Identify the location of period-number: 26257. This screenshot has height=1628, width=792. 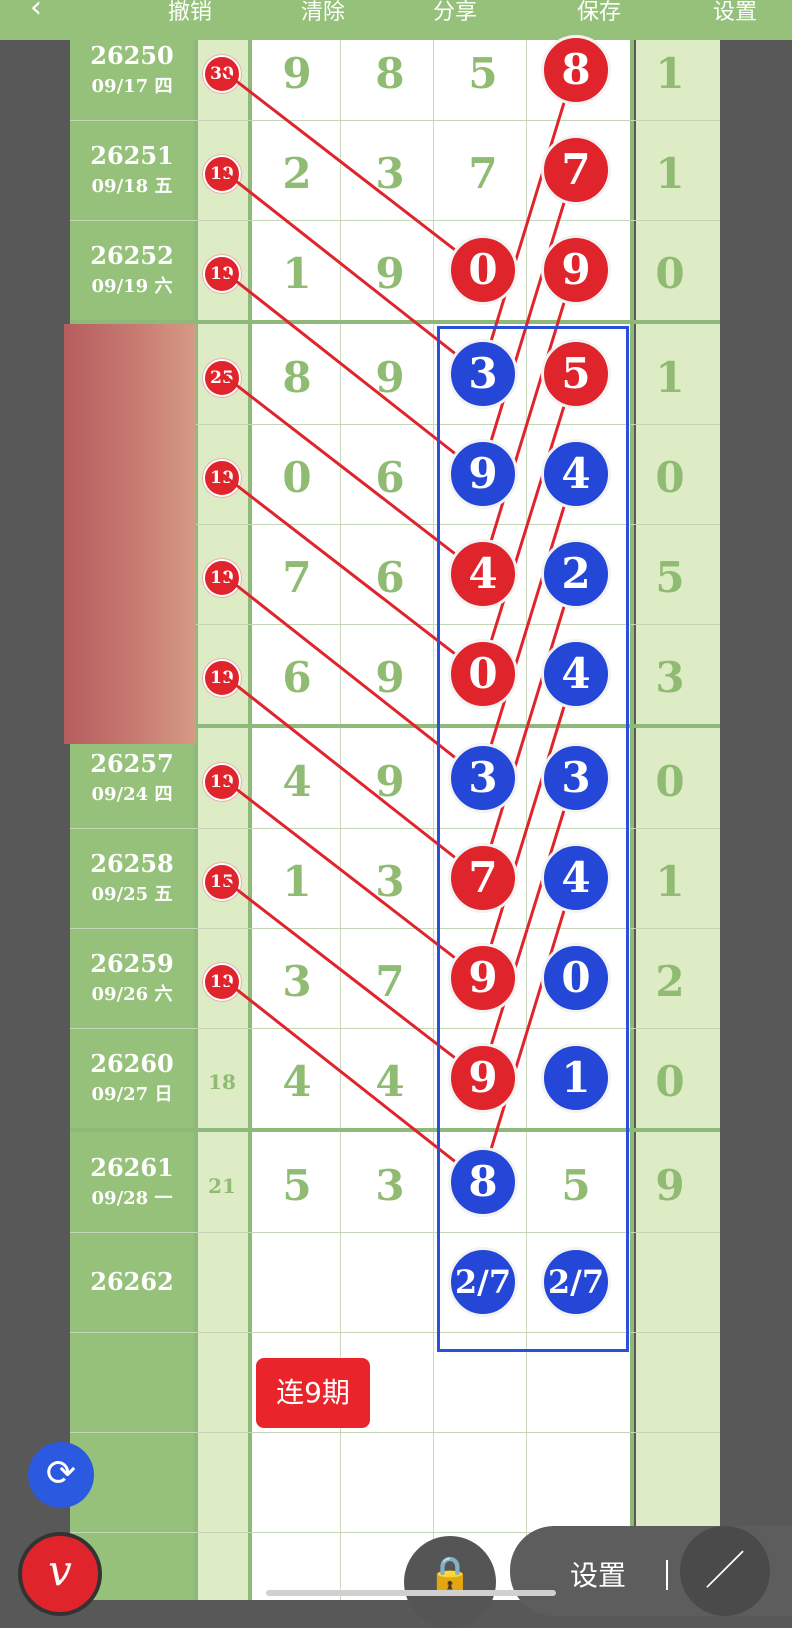
(132, 763).